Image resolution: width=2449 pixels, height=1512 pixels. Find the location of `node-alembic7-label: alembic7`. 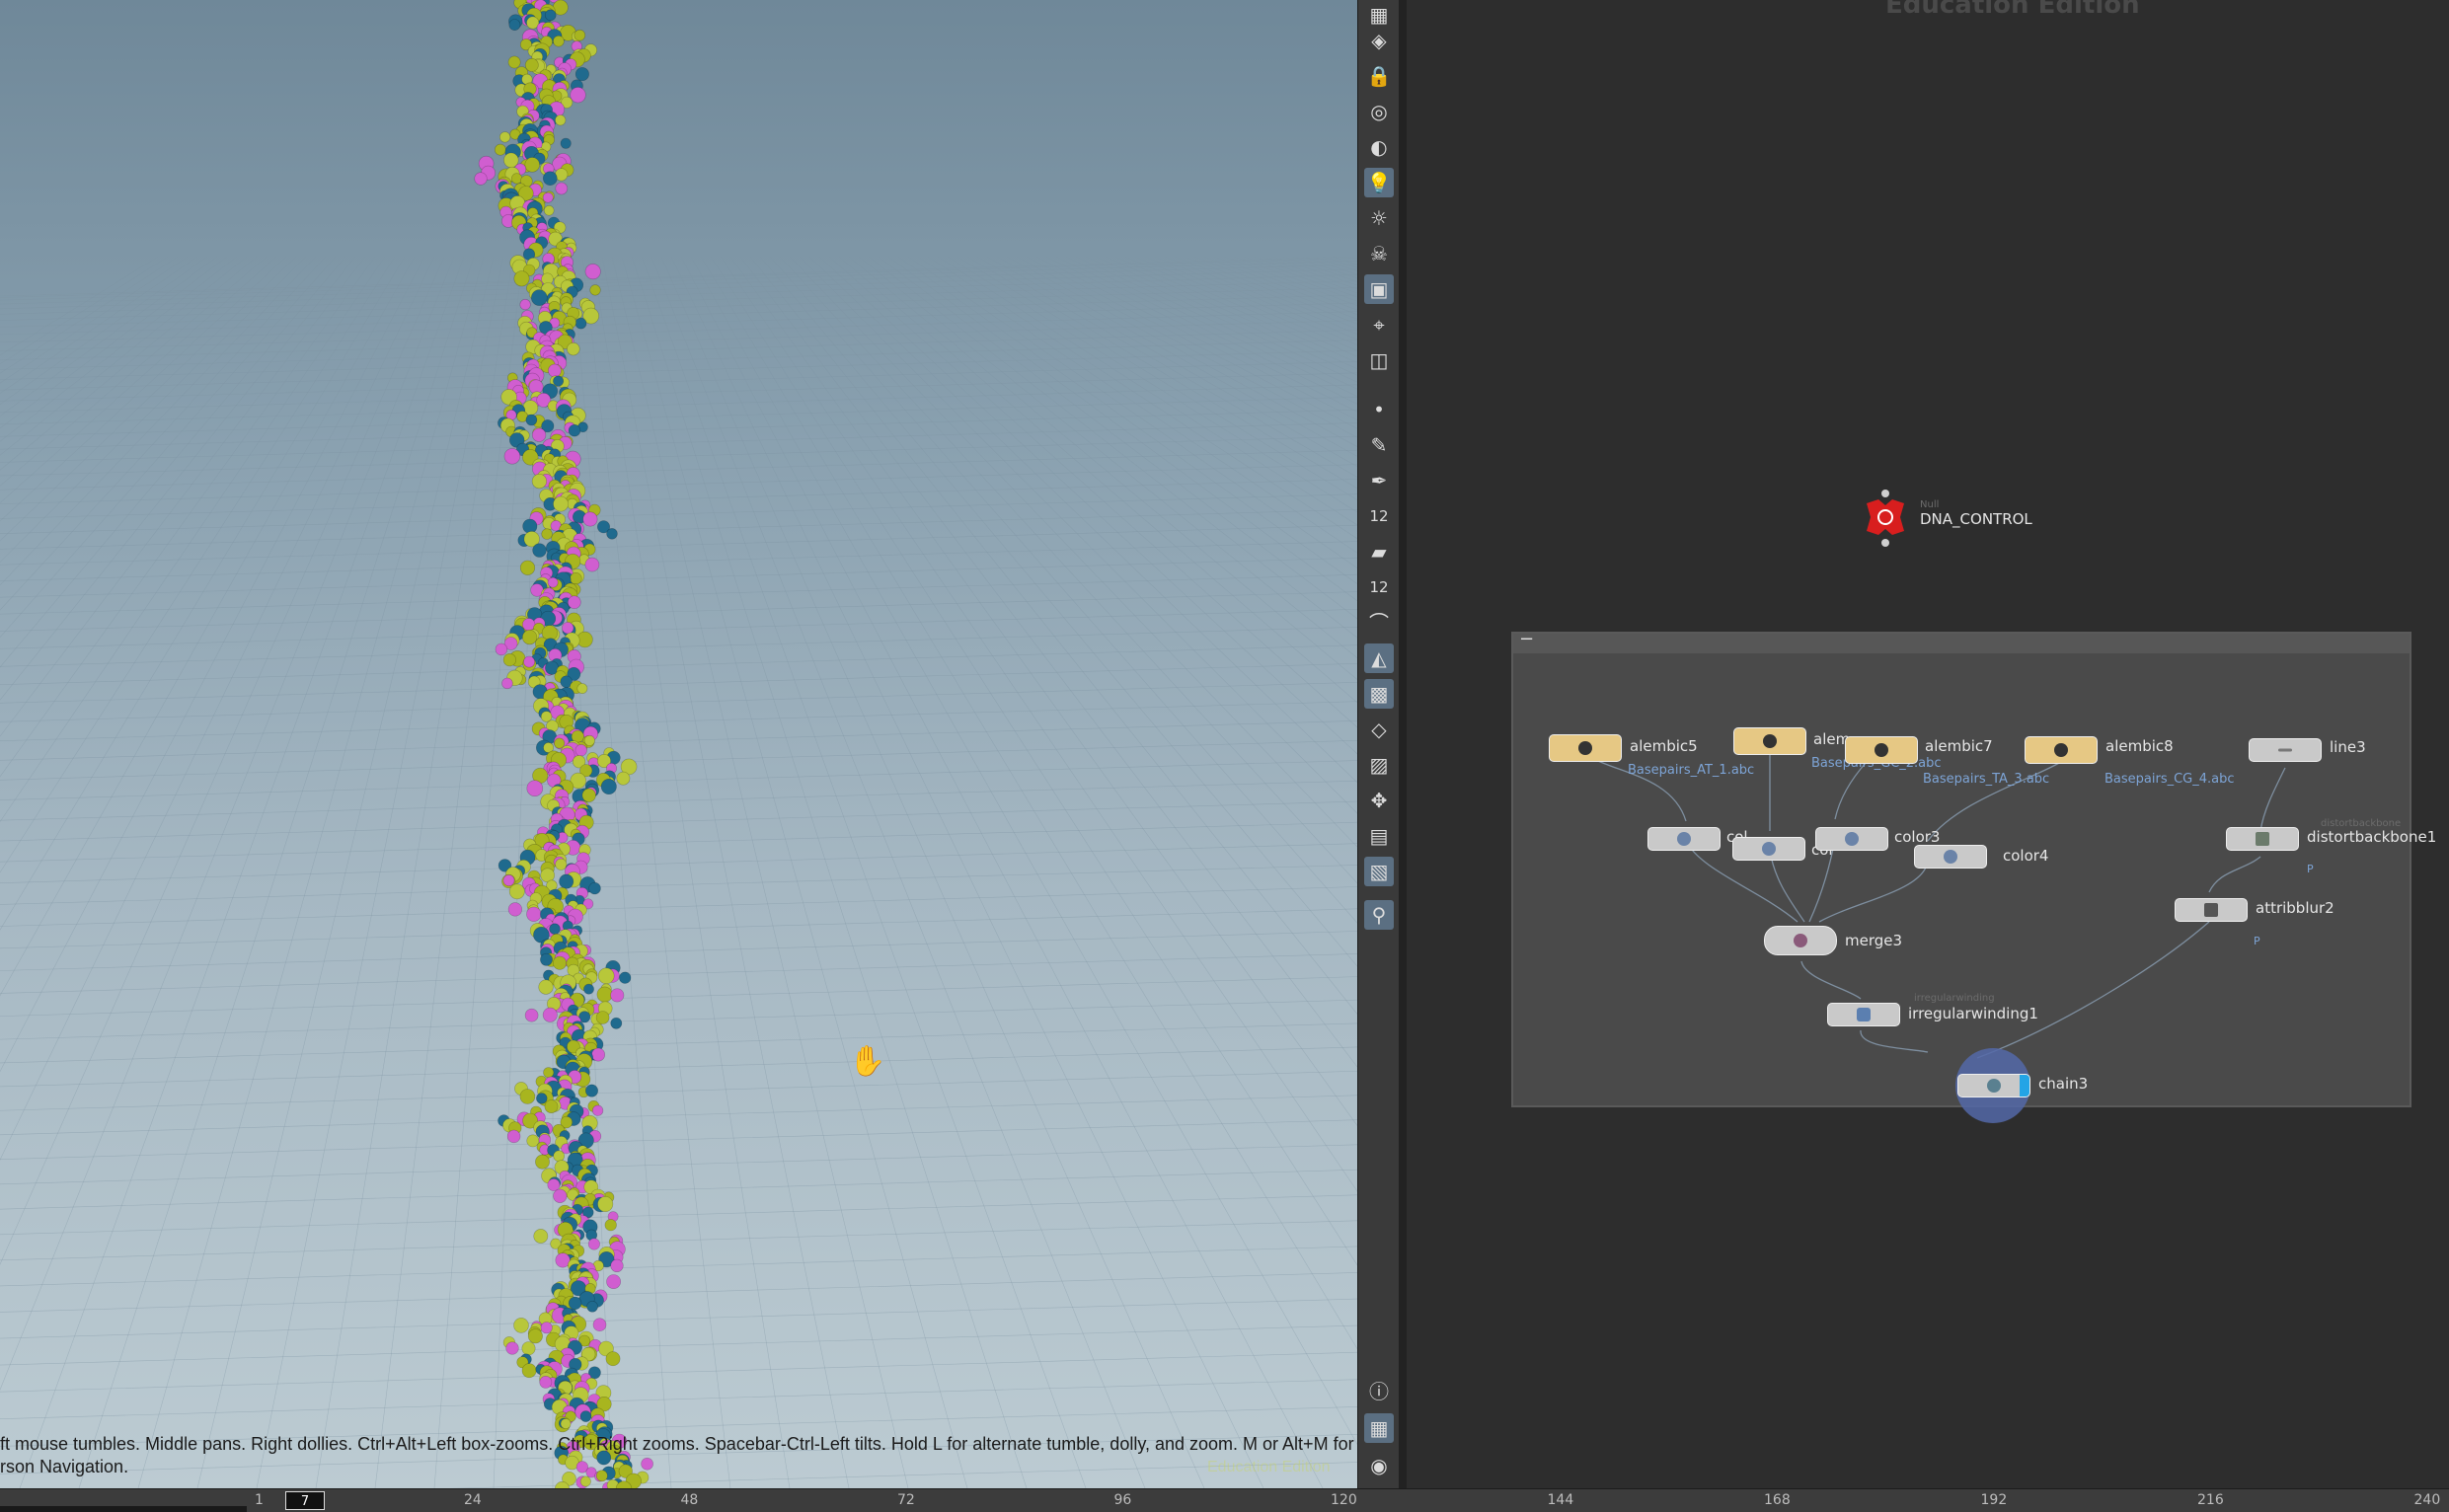

node-alembic7-label: alembic7 is located at coordinates (1959, 746).